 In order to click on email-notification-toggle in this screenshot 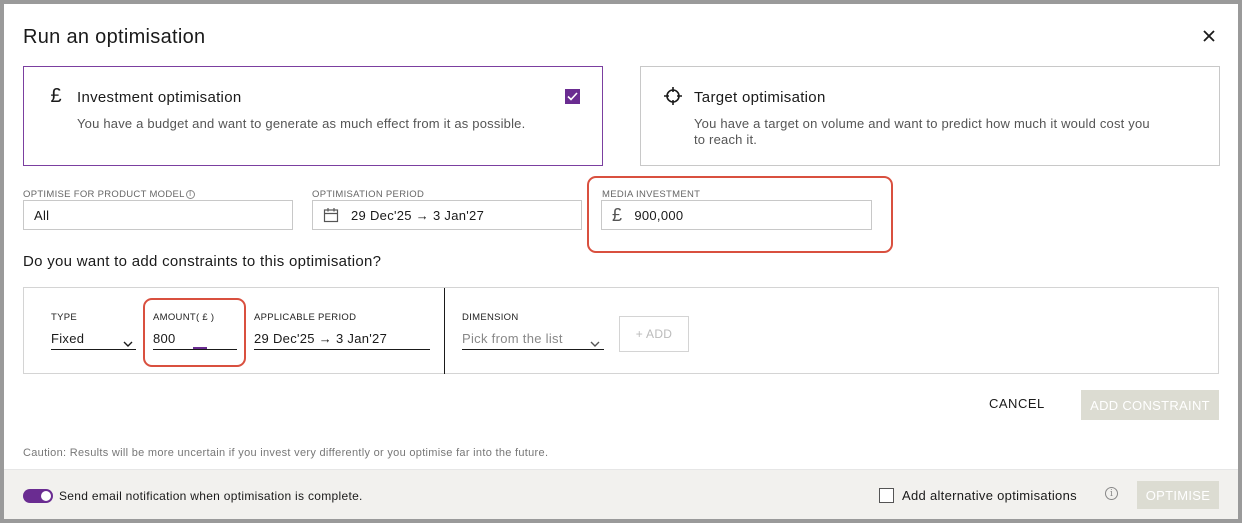, I will do `click(38, 496)`.